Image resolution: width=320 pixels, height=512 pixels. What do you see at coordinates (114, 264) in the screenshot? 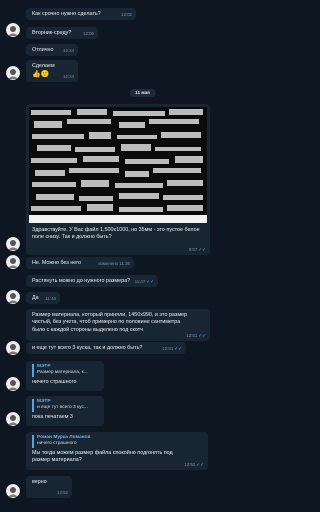
I see `message-time: изменено 11:35` at bounding box center [114, 264].